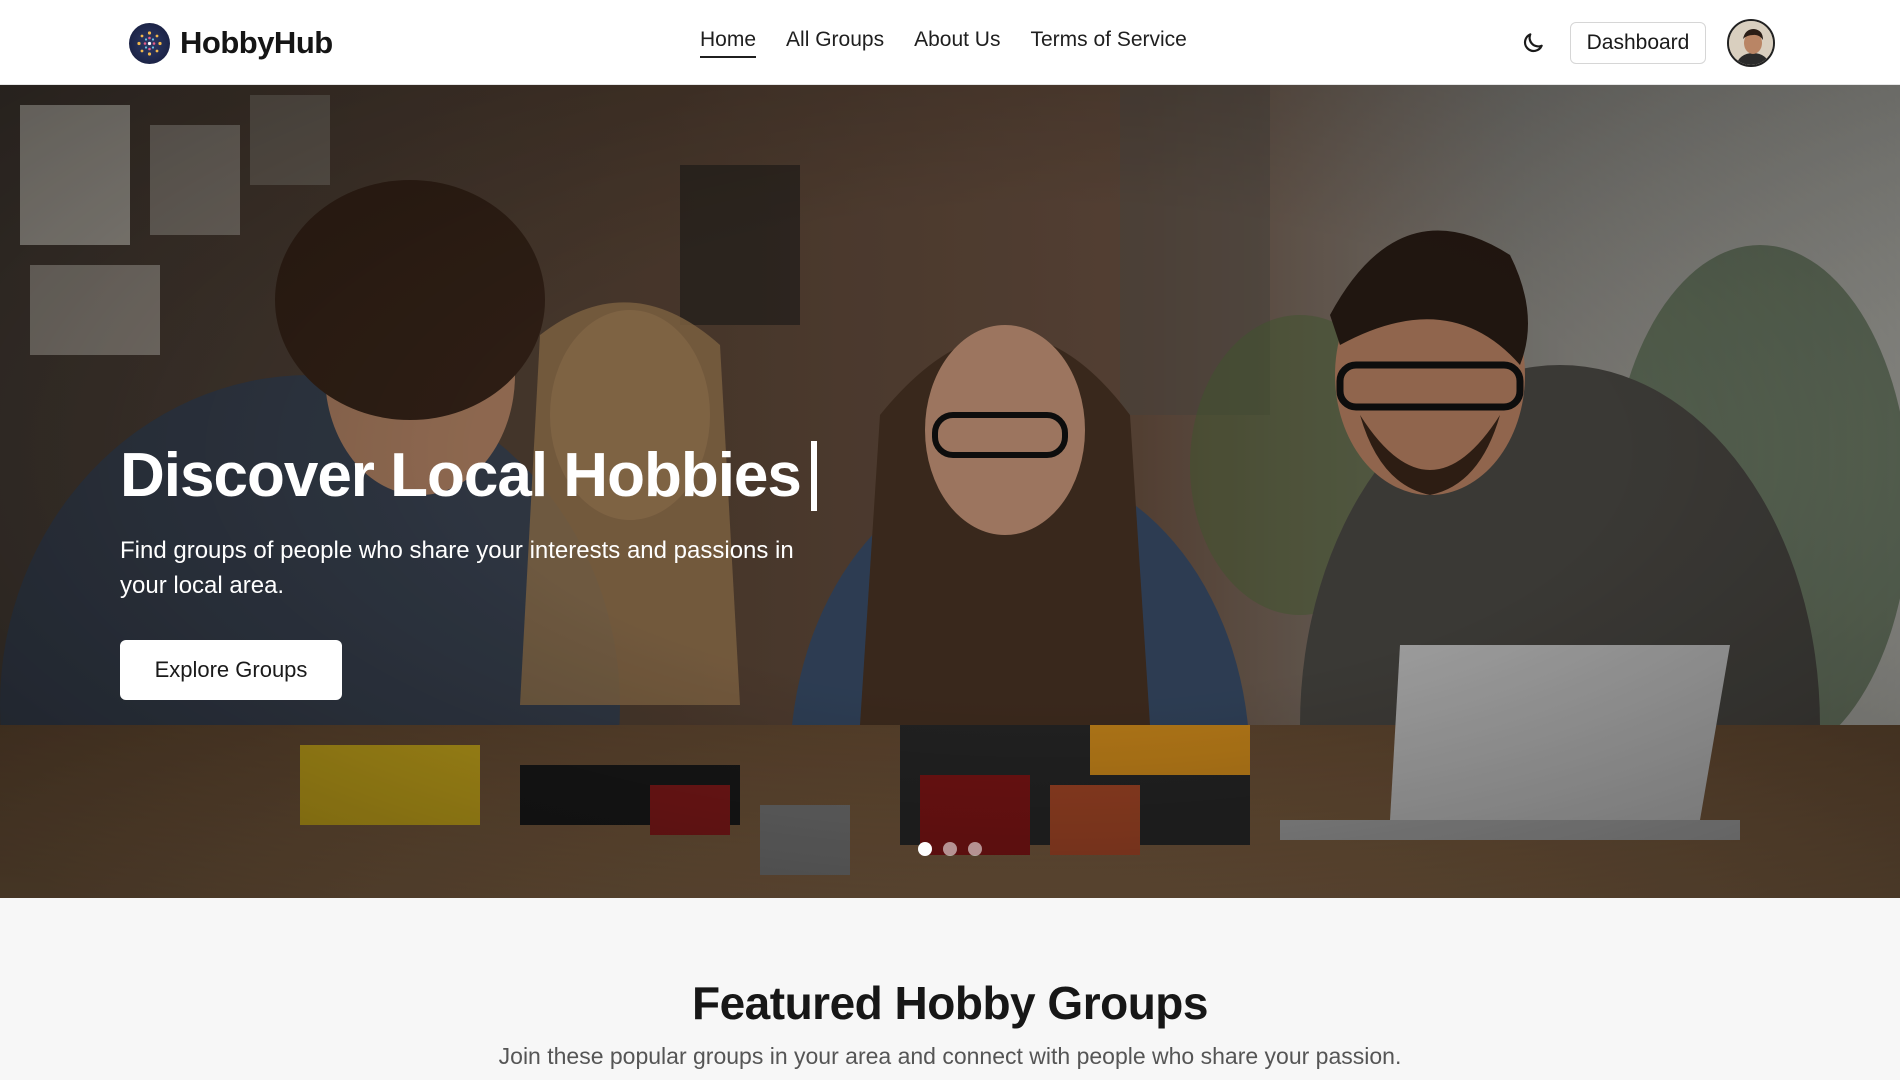 The width and height of the screenshot is (1900, 1080). What do you see at coordinates (728, 43) in the screenshot?
I see `nav-home: Home` at bounding box center [728, 43].